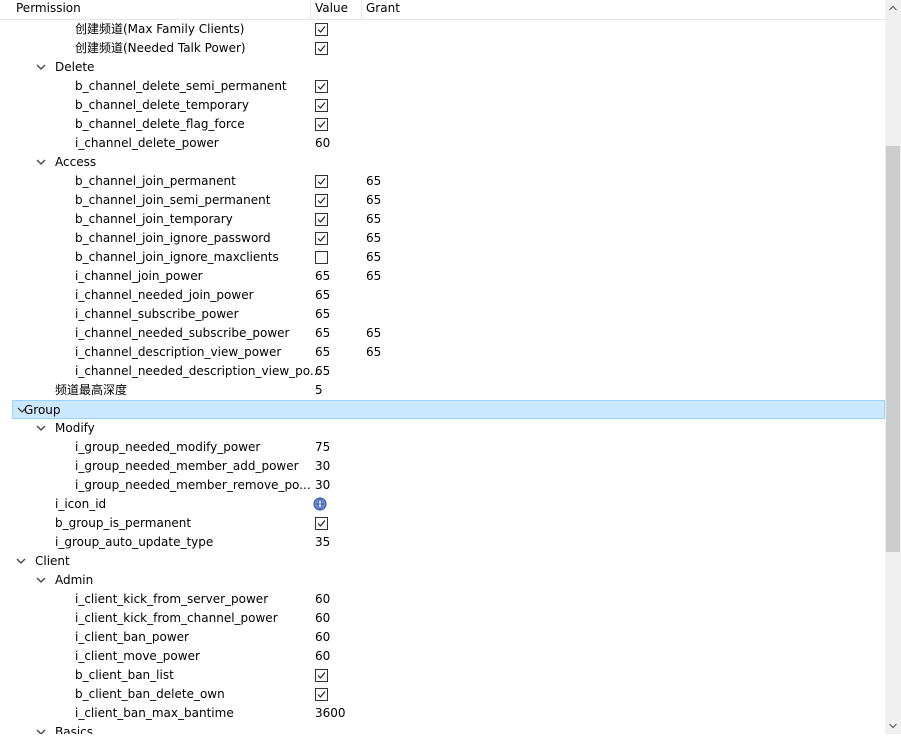 This screenshot has width=901, height=737. Describe the element at coordinates (392, 9) in the screenshot. I see `column-header-grant: Grant` at that location.